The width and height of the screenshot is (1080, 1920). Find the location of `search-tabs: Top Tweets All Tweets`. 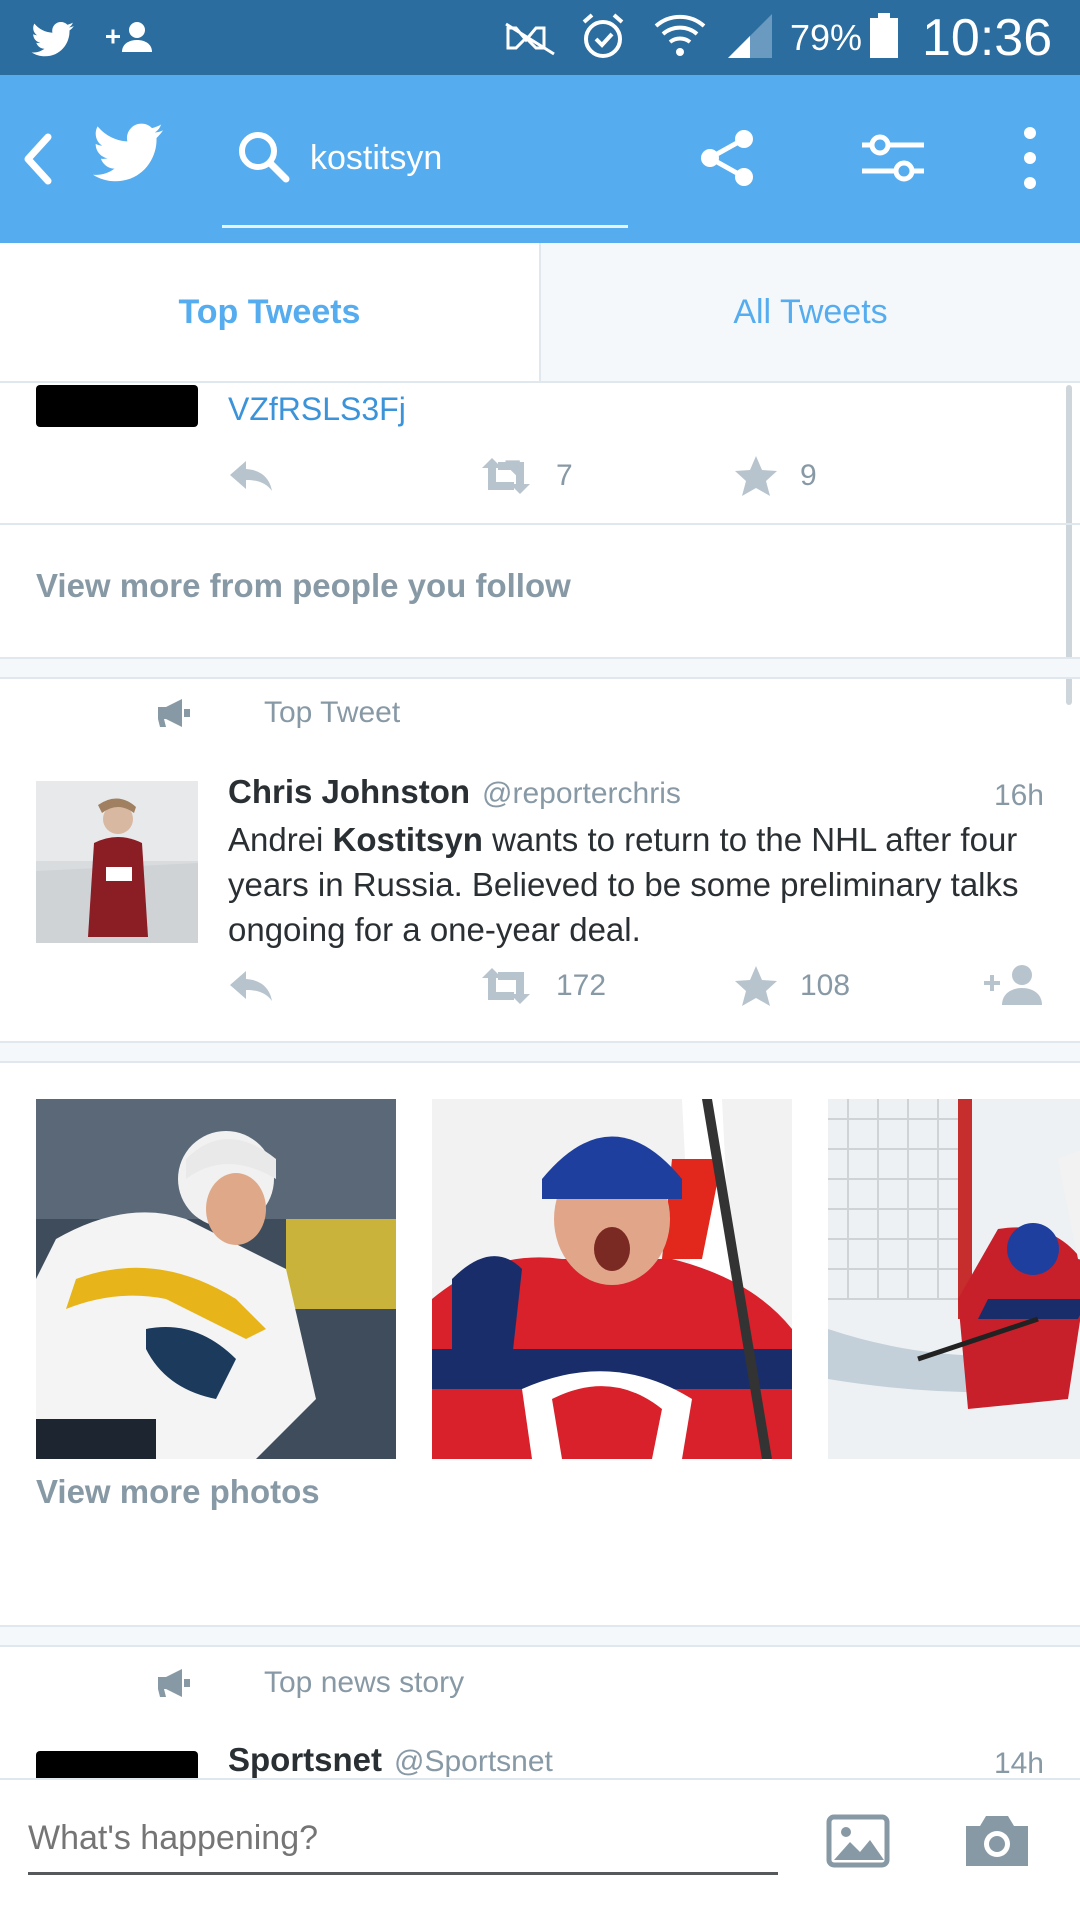

search-tabs: Top Tweets All Tweets is located at coordinates (540, 313).